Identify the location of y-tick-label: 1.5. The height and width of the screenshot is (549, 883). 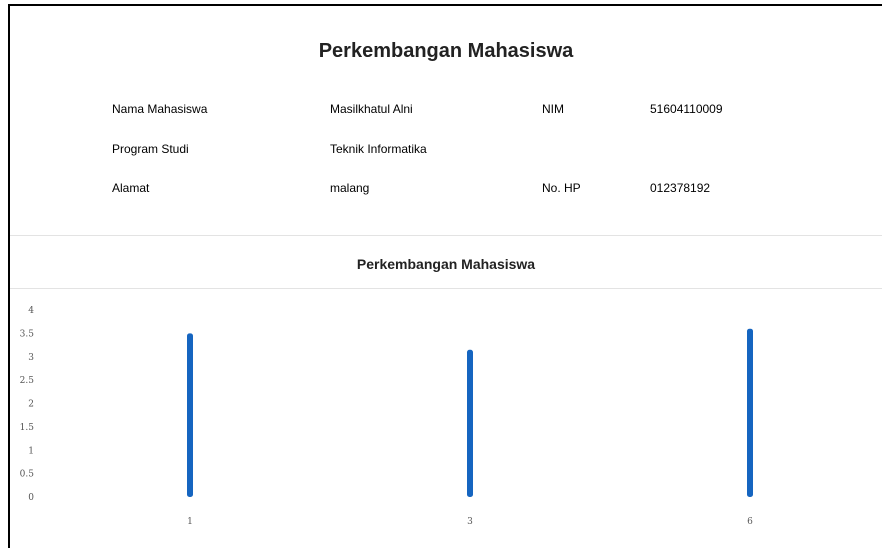
(27, 428).